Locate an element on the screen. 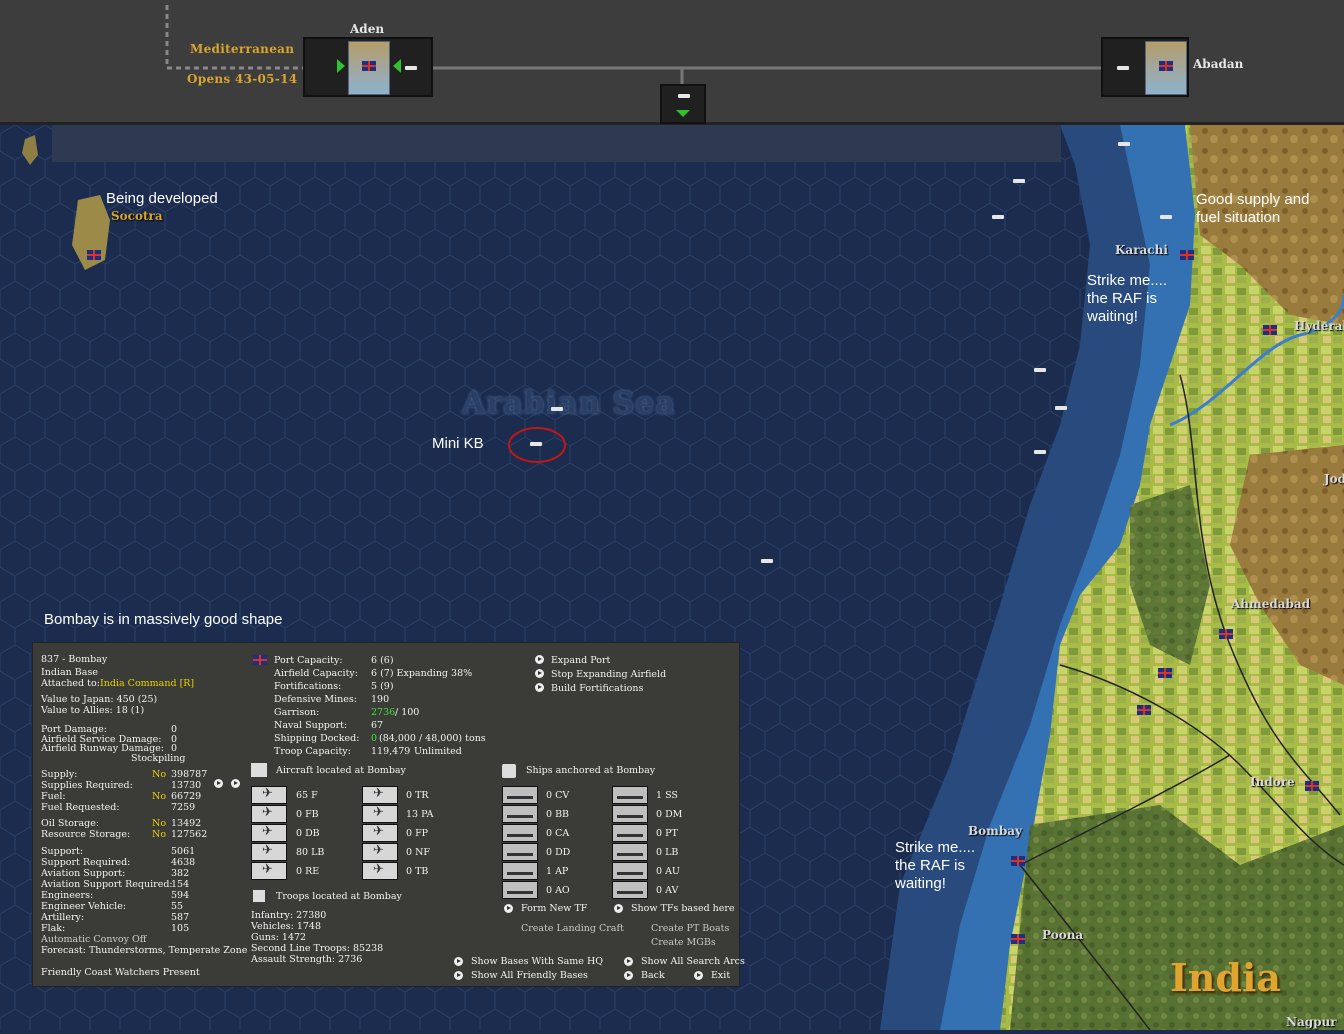  fuel-req-value: 7259 is located at coordinates (183, 807).